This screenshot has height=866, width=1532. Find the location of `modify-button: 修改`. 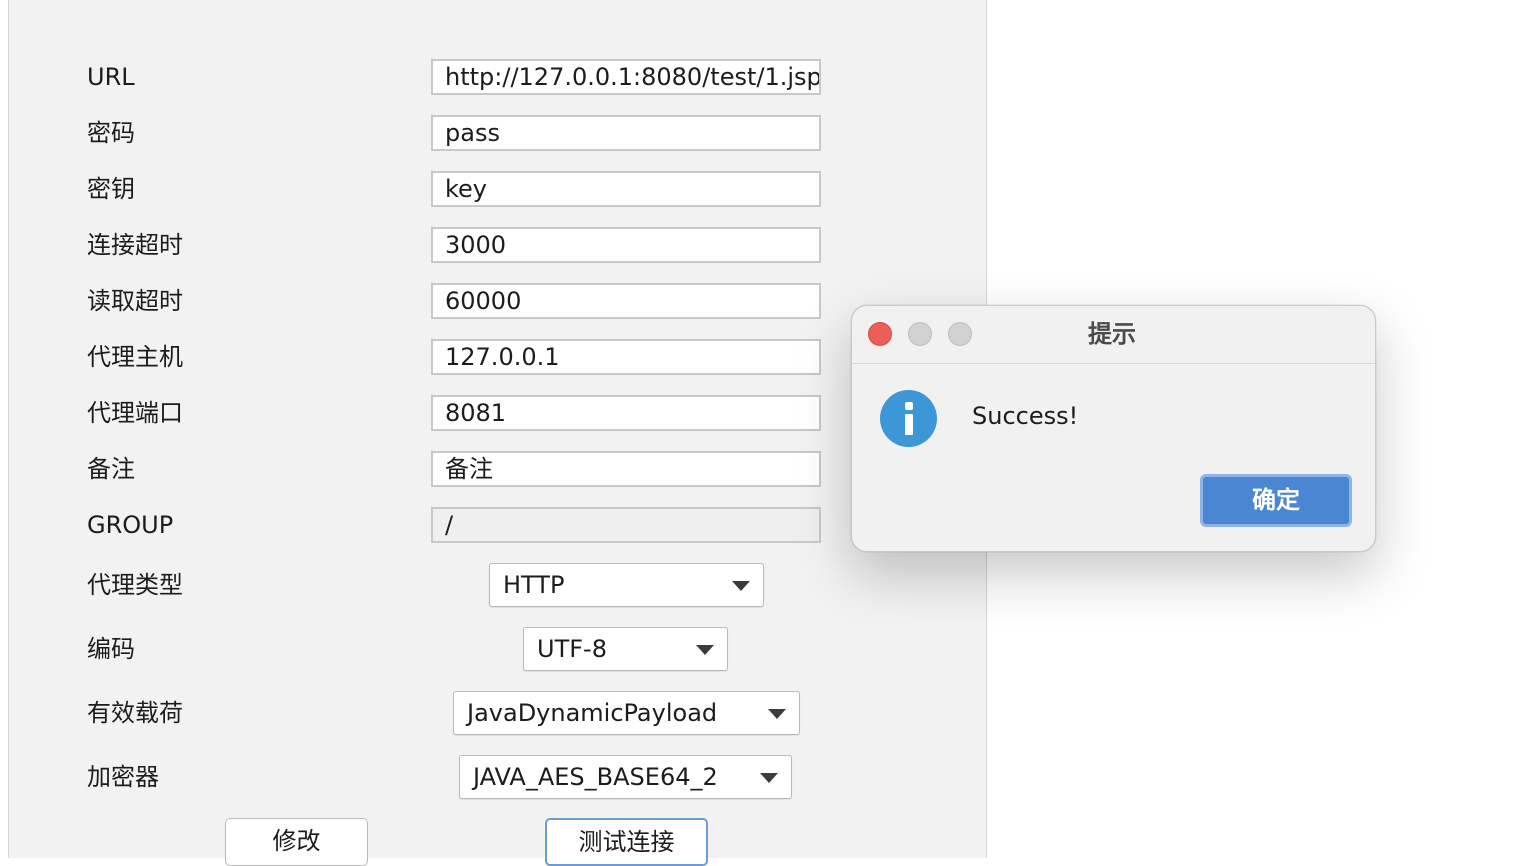

modify-button: 修改 is located at coordinates (296, 842).